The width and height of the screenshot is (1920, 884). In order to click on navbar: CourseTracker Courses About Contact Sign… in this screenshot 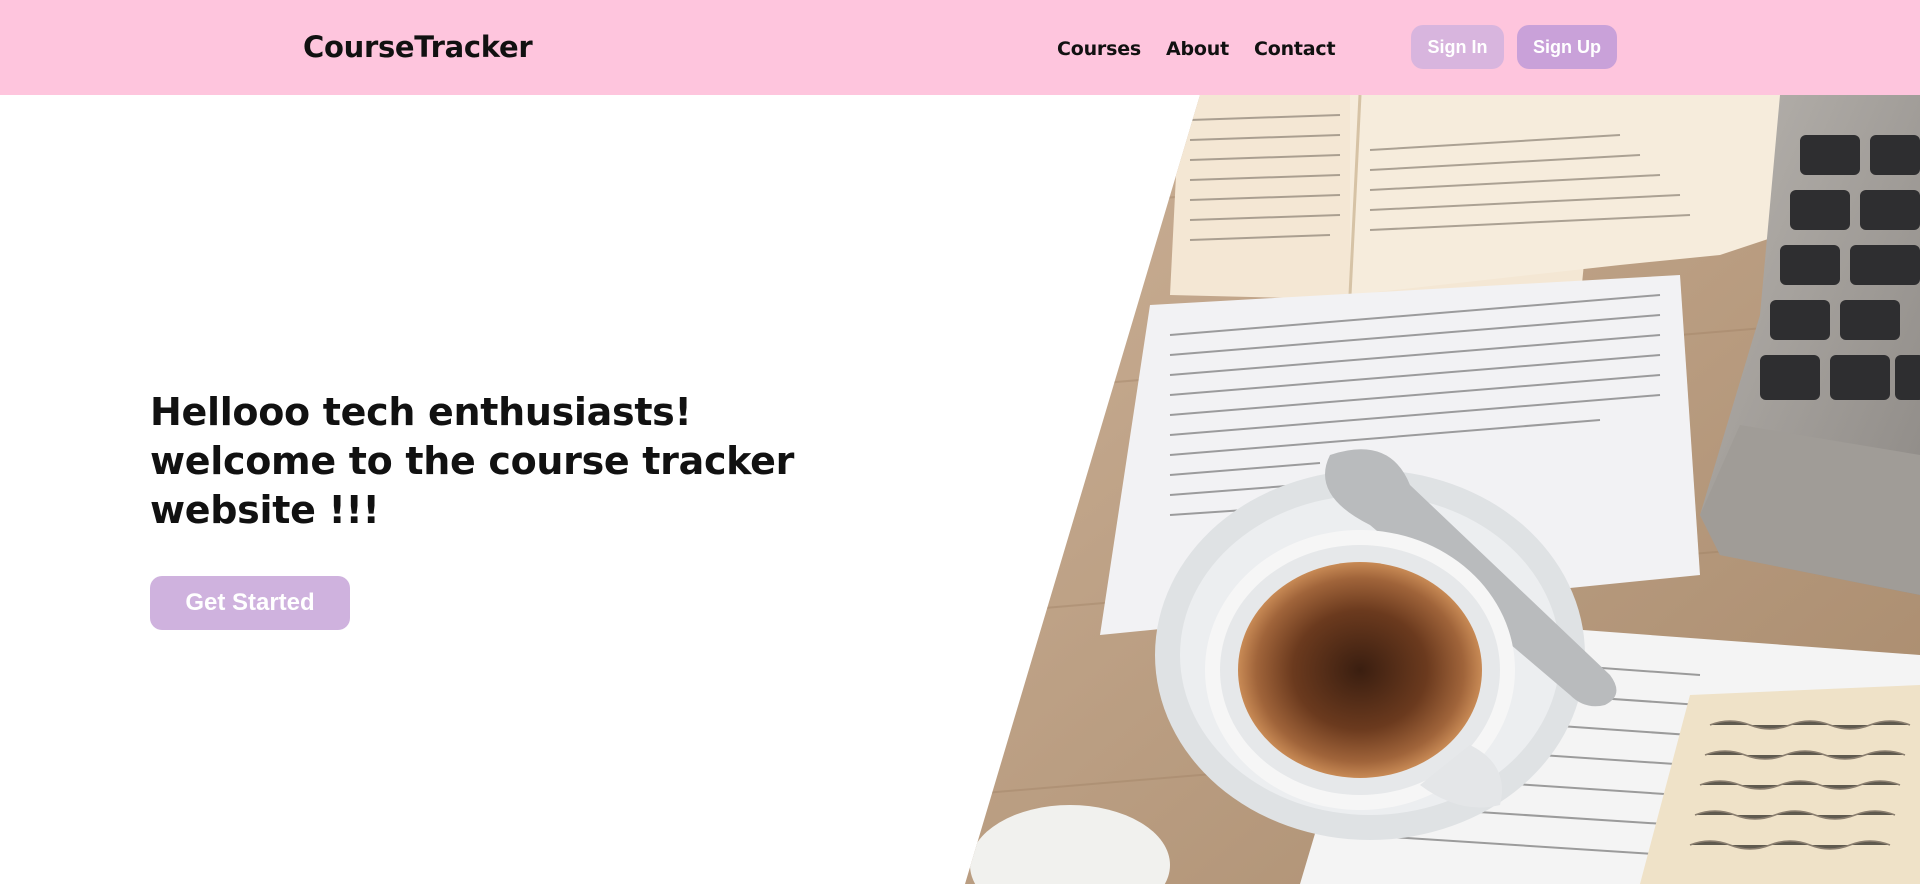, I will do `click(960, 47)`.